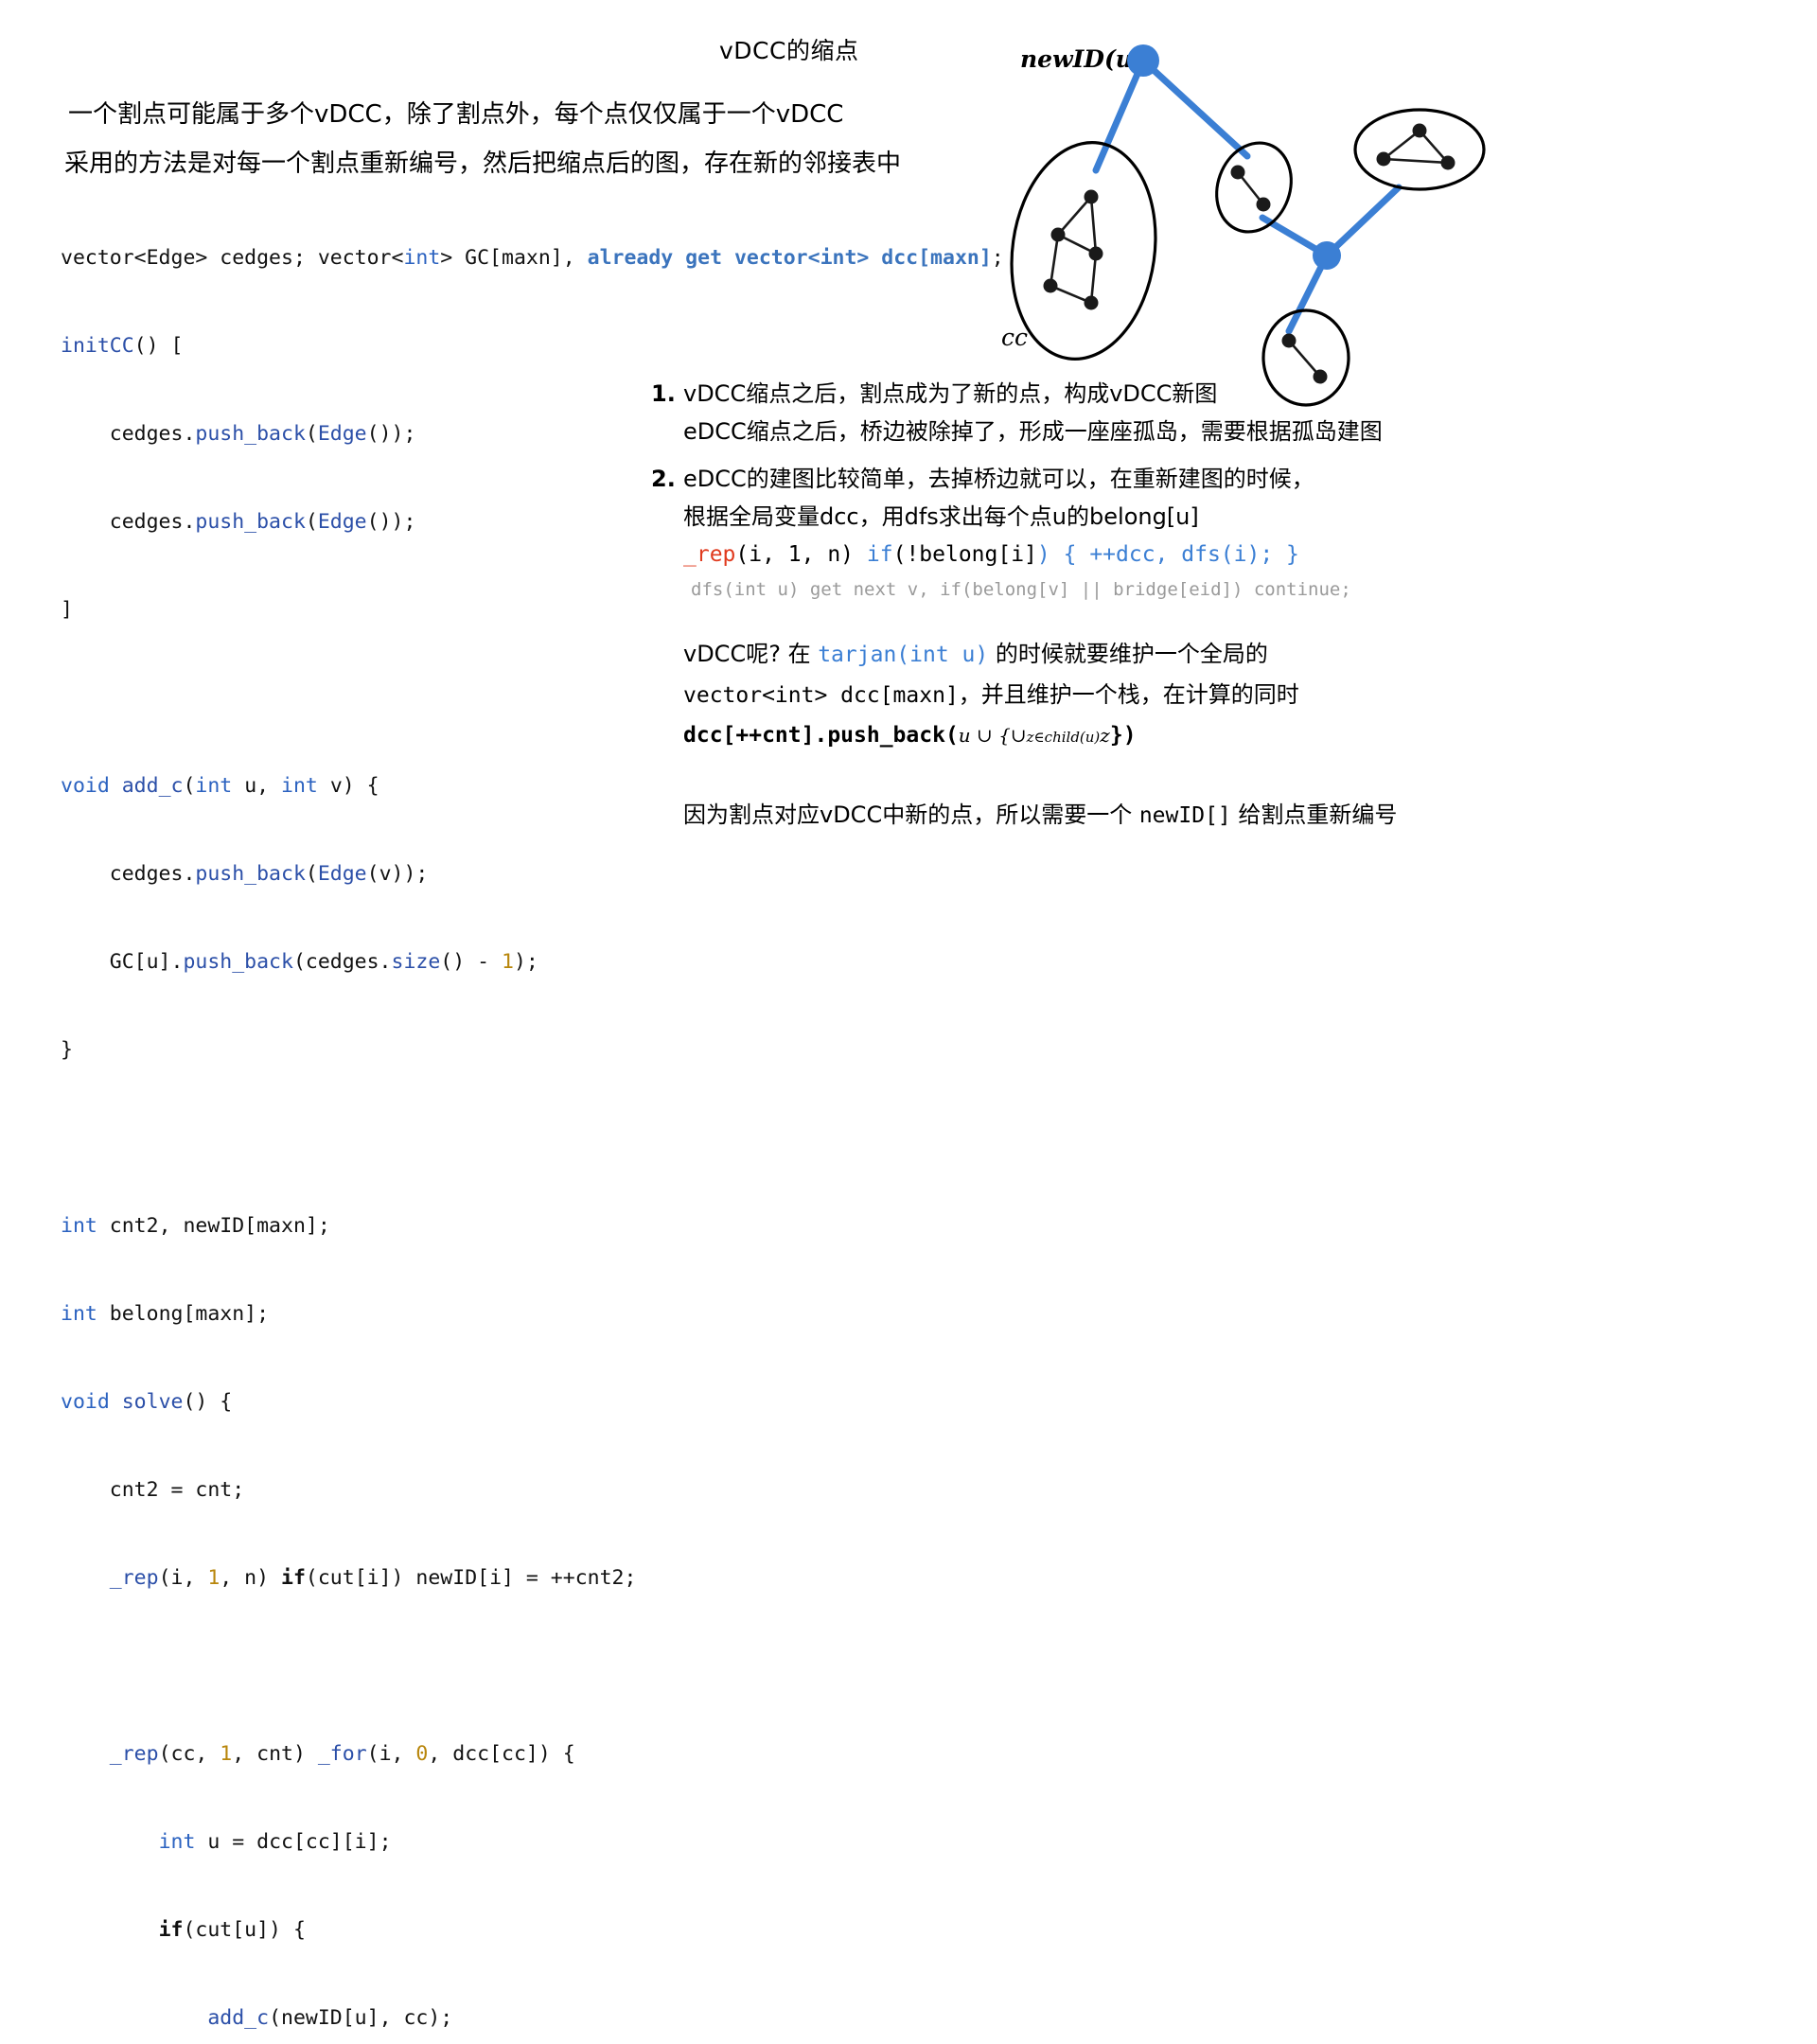 The width and height of the screenshot is (1817, 2044). I want to click on code-line: initCC() [, so click(123, 346).